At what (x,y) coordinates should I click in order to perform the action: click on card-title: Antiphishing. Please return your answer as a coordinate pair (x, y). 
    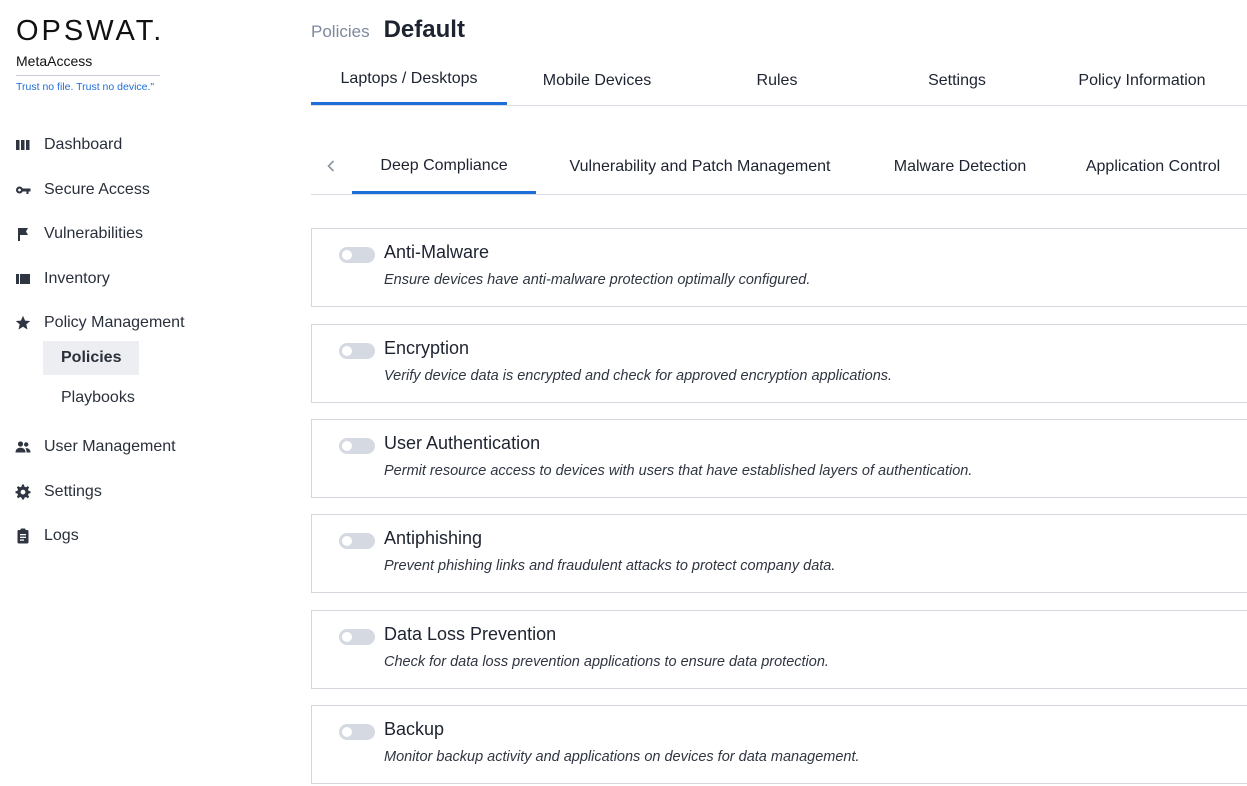
    Looking at the image, I should click on (433, 538).